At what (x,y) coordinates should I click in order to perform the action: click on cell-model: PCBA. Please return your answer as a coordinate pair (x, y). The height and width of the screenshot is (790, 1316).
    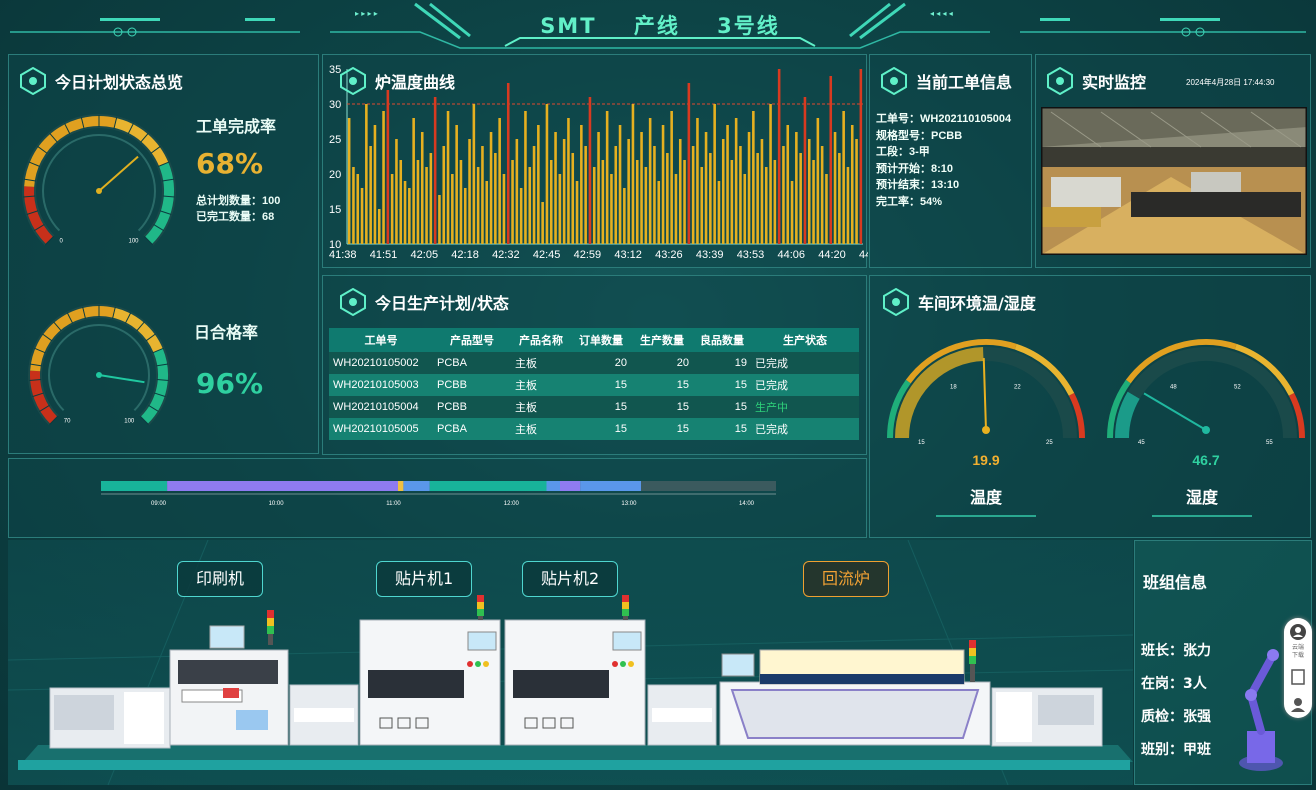
    Looking at the image, I should click on (472, 363).